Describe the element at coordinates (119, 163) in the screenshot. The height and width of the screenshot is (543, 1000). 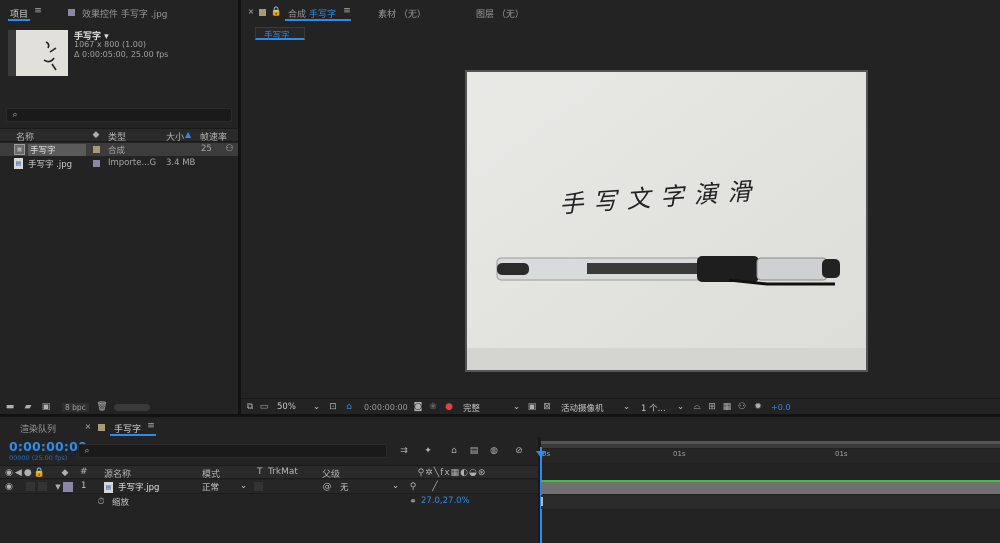
I see `project-row: ▤ 手写字 .jpg Importe...G 3.4 MB` at that location.